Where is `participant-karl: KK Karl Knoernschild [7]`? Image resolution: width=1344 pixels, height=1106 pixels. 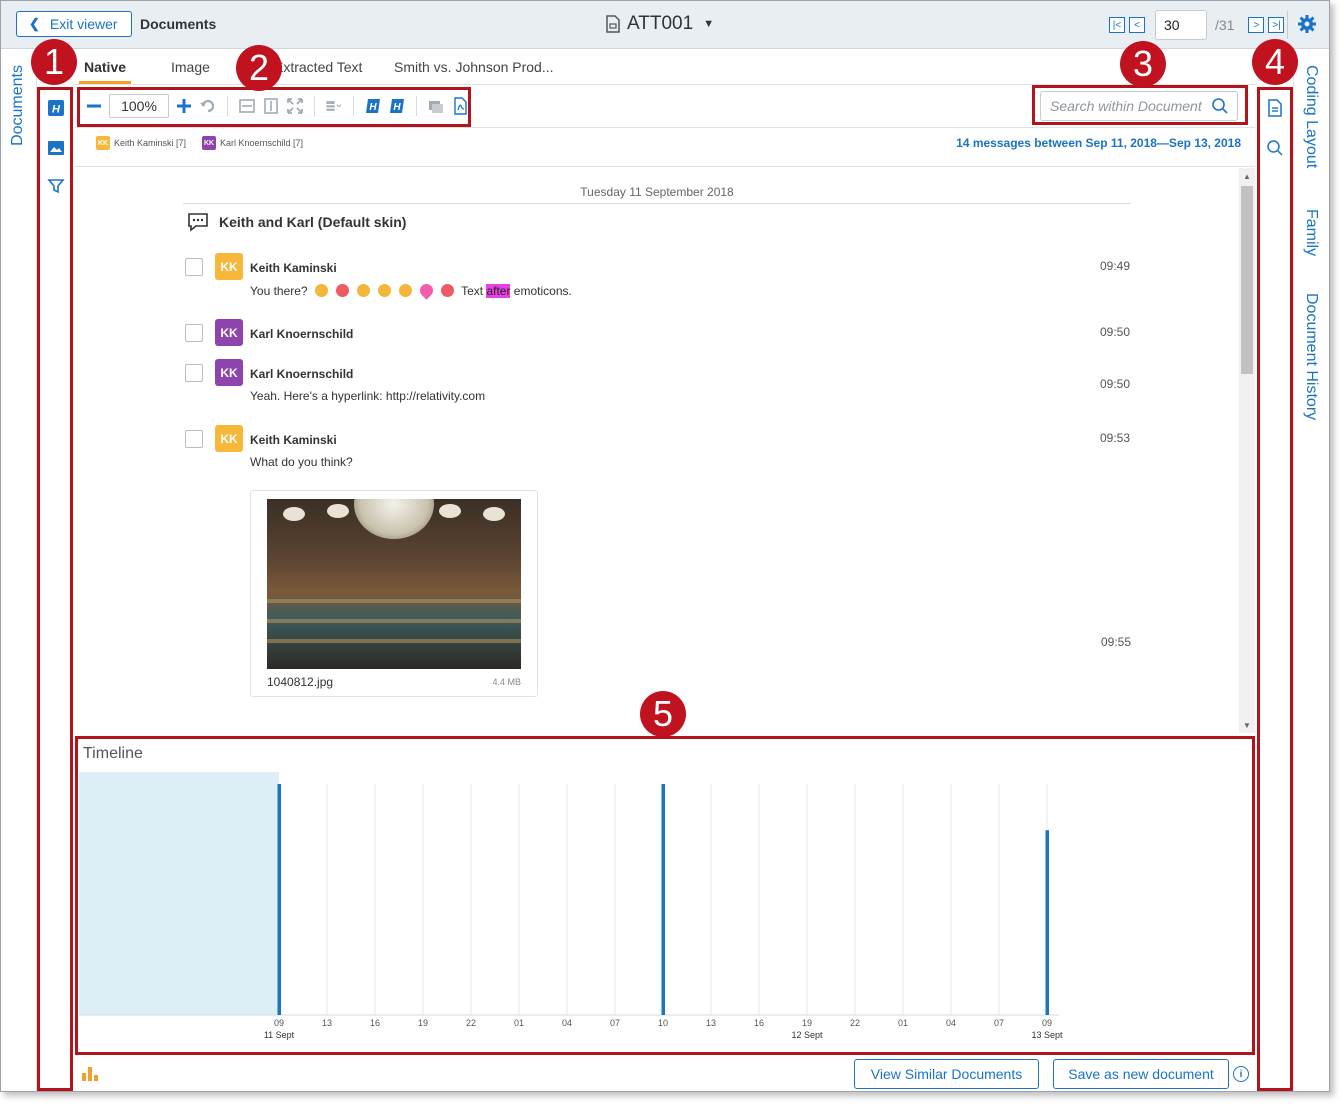
participant-karl: KK Karl Knoernschild [7] is located at coordinates (252, 143).